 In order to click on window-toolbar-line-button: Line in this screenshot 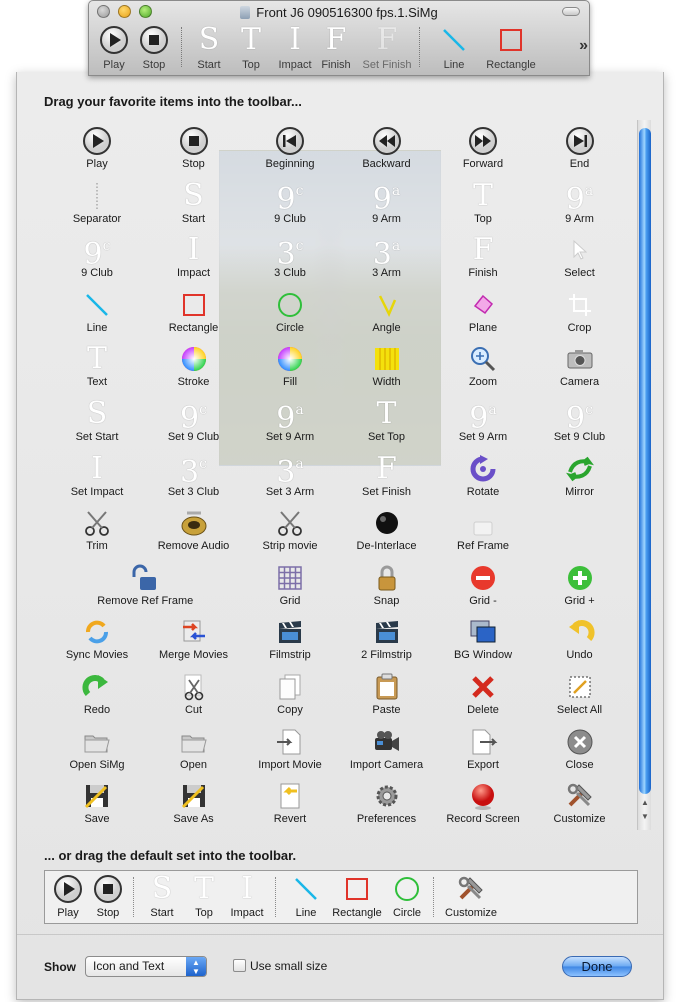, I will do `click(454, 47)`.